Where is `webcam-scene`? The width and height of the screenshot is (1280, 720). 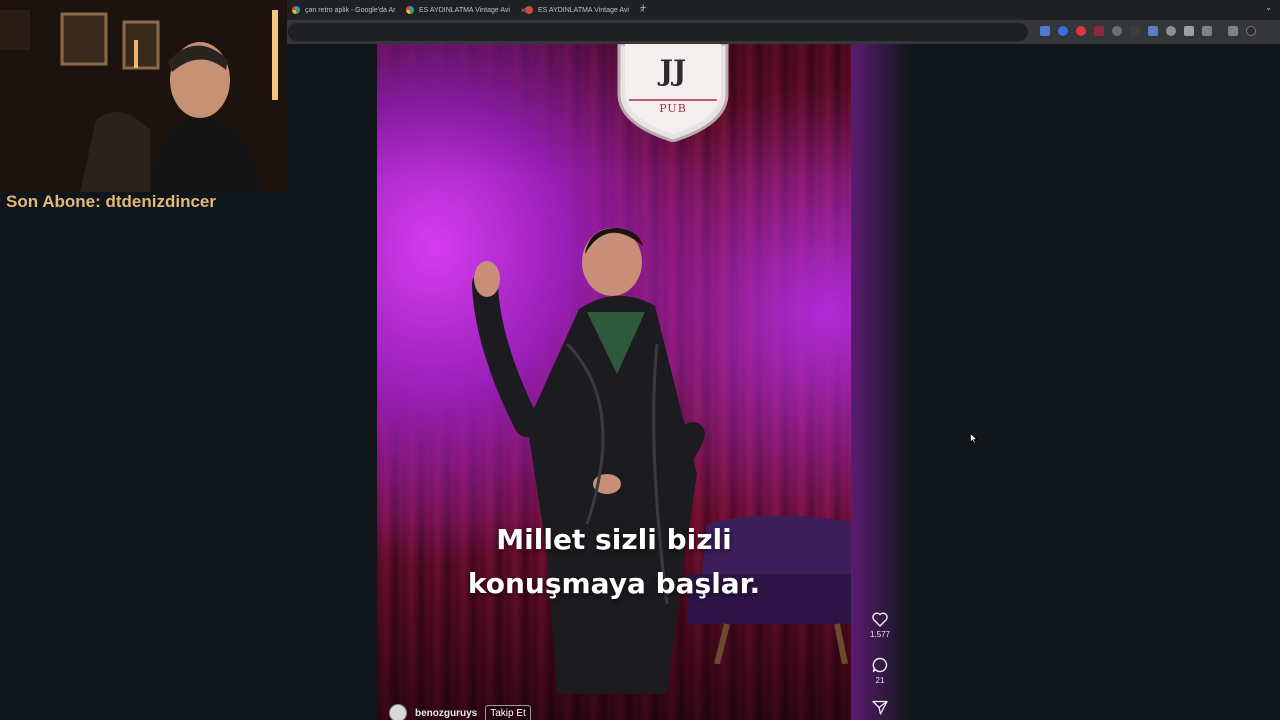
webcam-scene is located at coordinates (143, 96).